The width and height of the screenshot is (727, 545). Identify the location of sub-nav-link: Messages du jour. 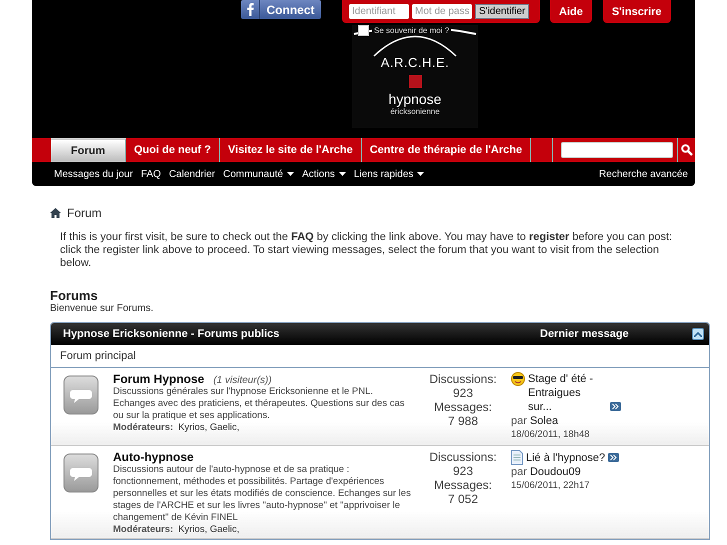
(93, 174).